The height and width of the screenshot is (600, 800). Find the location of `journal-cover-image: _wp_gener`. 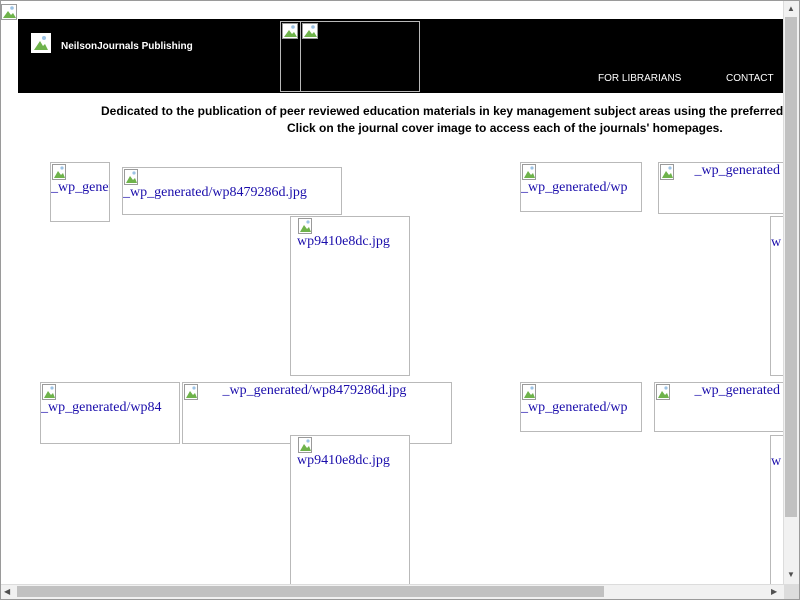

journal-cover-image: _wp_gener is located at coordinates (80, 192).